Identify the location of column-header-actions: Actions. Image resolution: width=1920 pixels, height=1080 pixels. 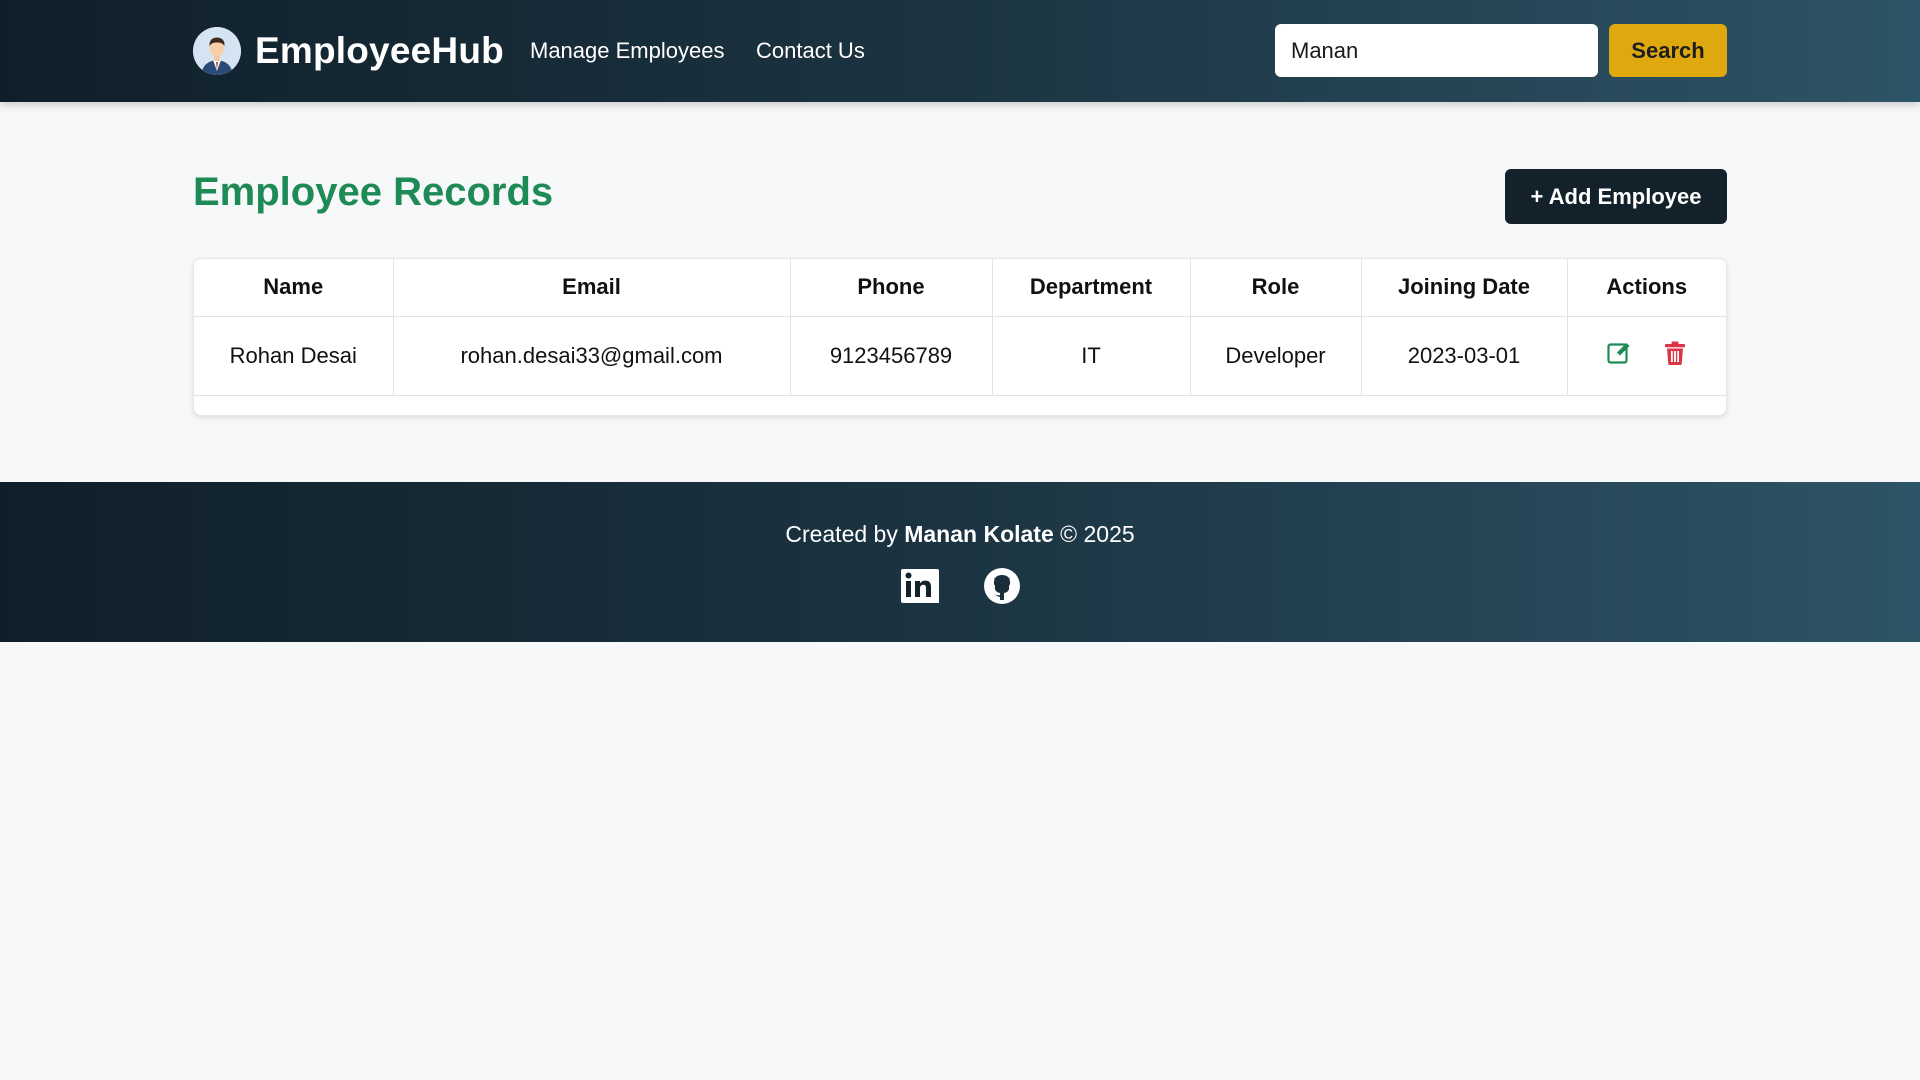
(1646, 288).